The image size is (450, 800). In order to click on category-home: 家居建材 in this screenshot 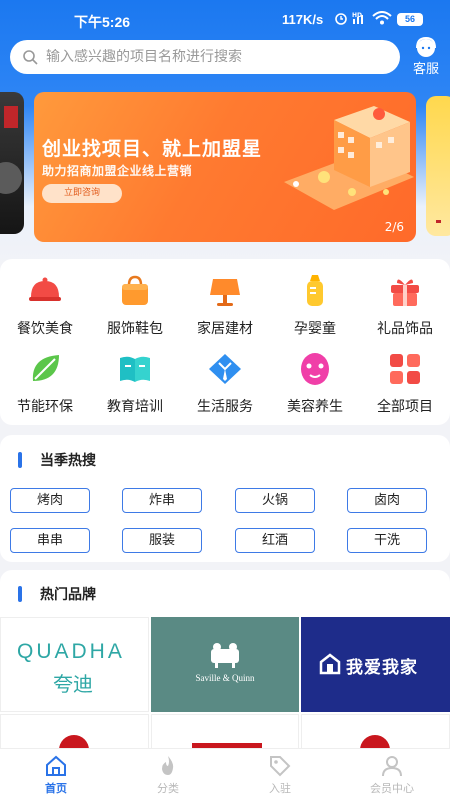, I will do `click(225, 303)`.